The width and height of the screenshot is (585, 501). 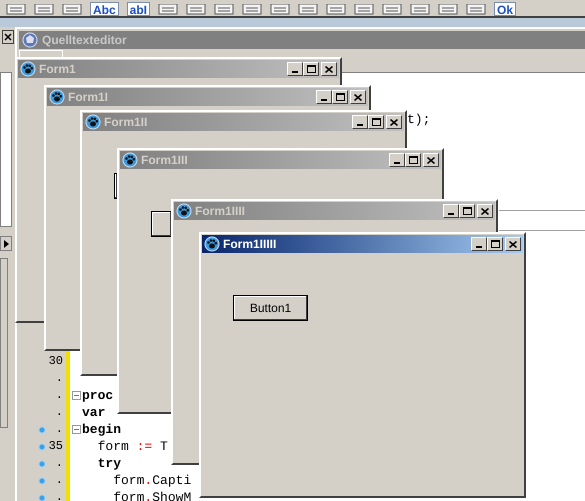 What do you see at coordinates (102, 429) in the screenshot?
I see `code-line: begin` at bounding box center [102, 429].